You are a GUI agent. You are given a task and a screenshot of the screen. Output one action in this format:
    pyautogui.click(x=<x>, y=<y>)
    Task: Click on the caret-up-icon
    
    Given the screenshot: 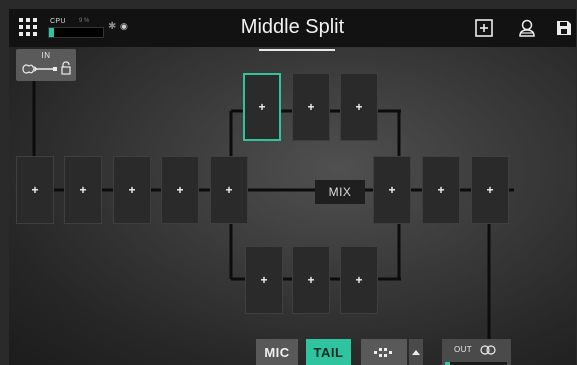 What is the action you would take?
    pyautogui.click(x=416, y=352)
    